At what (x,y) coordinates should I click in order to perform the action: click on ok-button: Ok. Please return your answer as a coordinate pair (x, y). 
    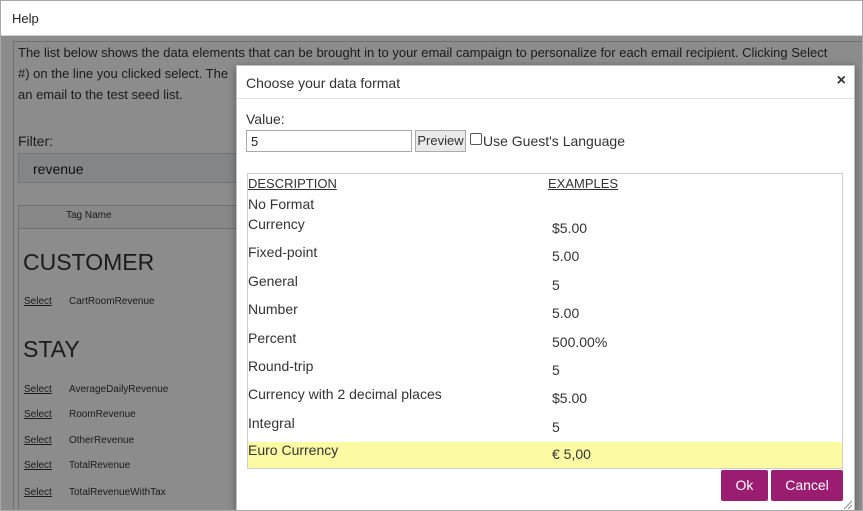
    Looking at the image, I should click on (744, 485).